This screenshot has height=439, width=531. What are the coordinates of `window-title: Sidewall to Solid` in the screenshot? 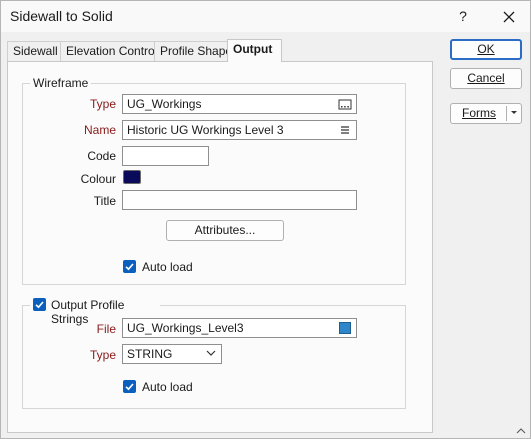 It's located at (61, 16).